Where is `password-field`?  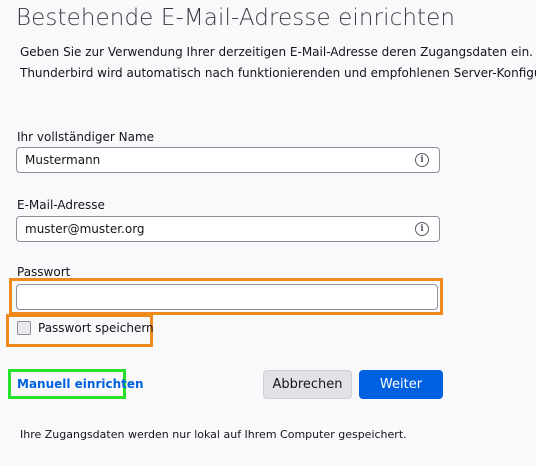 password-field is located at coordinates (227, 297).